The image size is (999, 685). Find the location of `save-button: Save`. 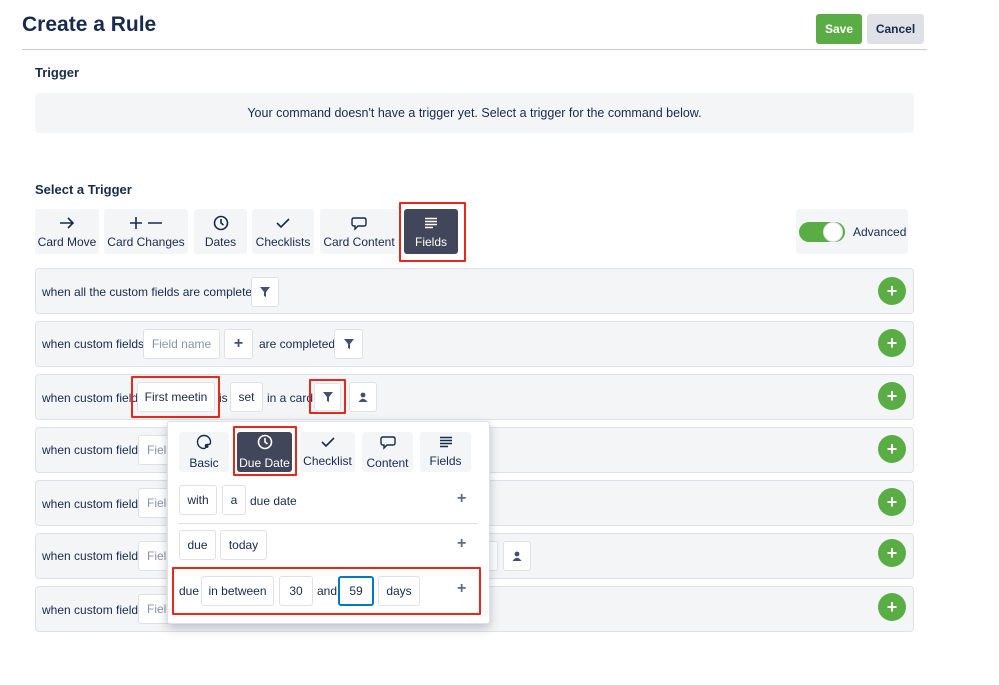

save-button: Save is located at coordinates (839, 29).